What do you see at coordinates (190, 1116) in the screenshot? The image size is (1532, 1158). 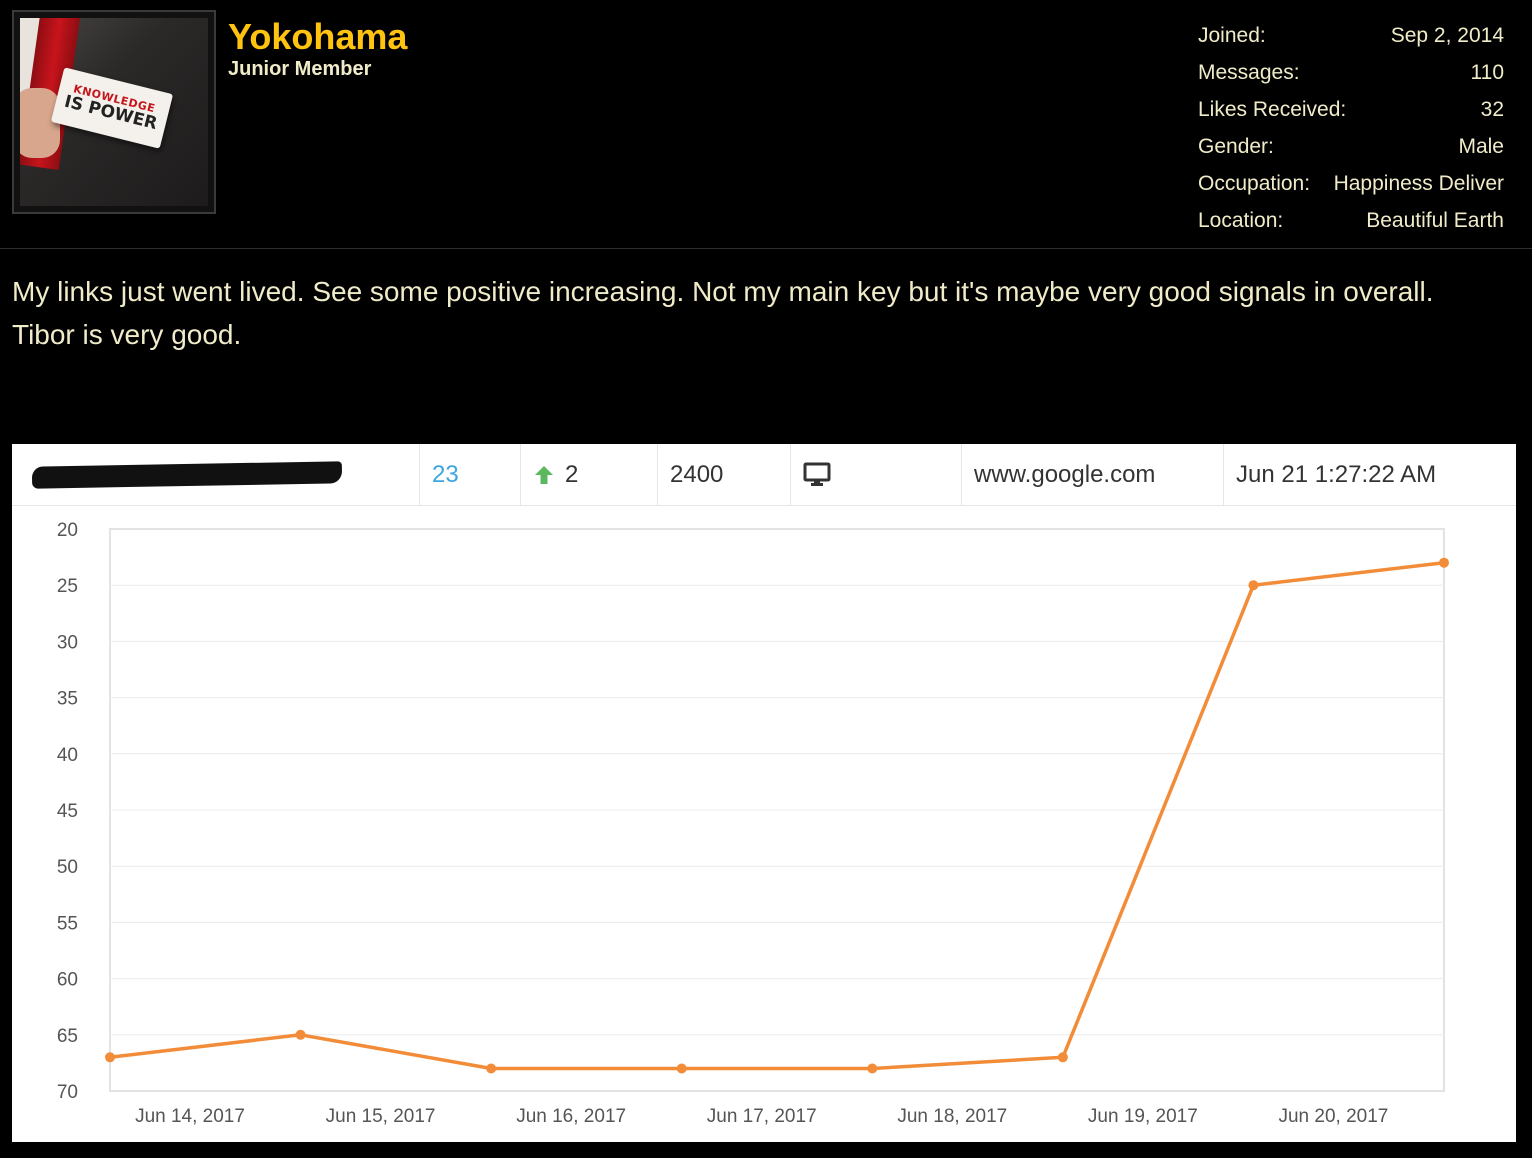 I see `x-tick-label: Jun 14, 2017` at bounding box center [190, 1116].